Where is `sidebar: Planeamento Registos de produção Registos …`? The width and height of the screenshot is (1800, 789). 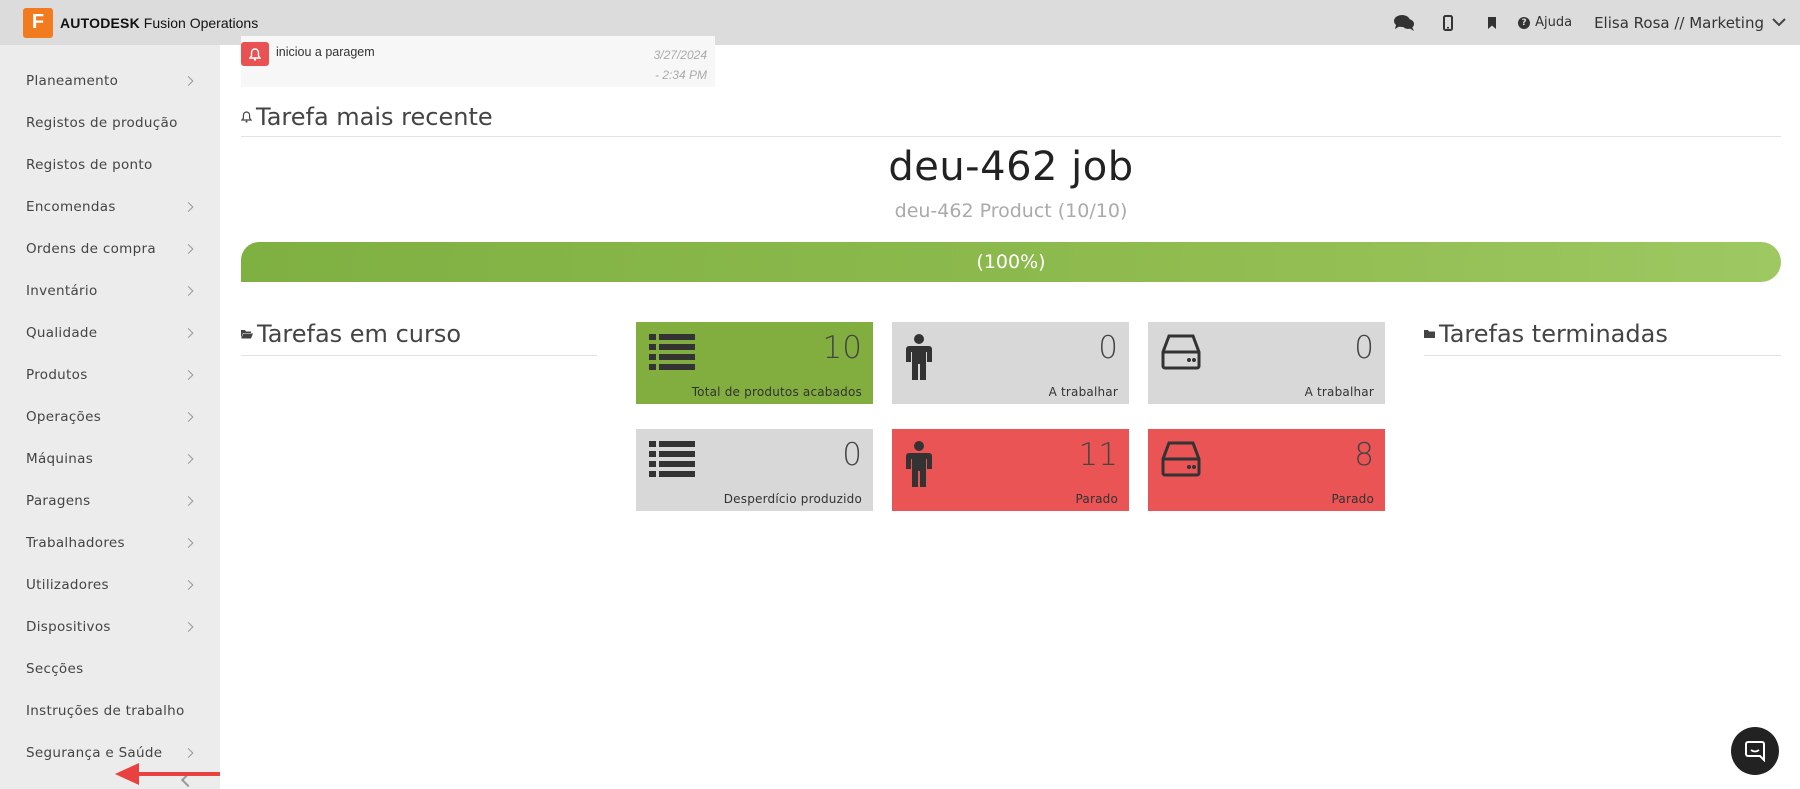 sidebar: Planeamento Registos de produção Registos … is located at coordinates (110, 417).